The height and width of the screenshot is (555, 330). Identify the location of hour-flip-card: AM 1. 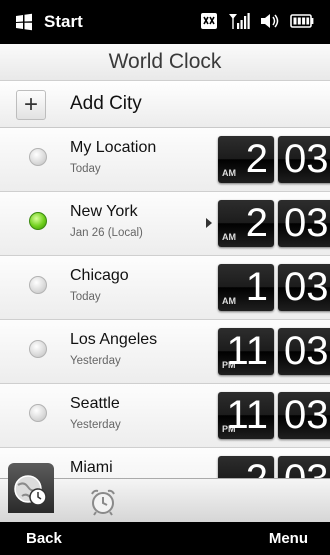
(246, 287).